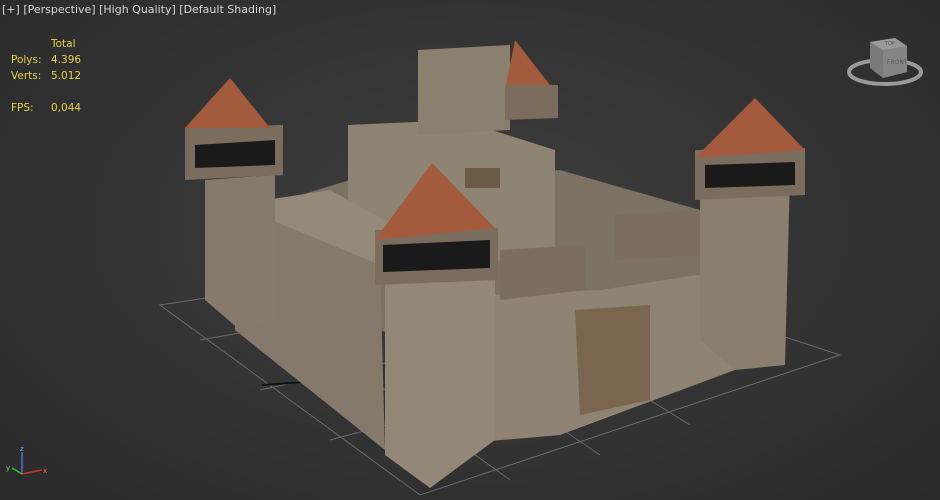  Describe the element at coordinates (227, 9) in the screenshot. I see `shading-menu: [Default Shading]` at that location.